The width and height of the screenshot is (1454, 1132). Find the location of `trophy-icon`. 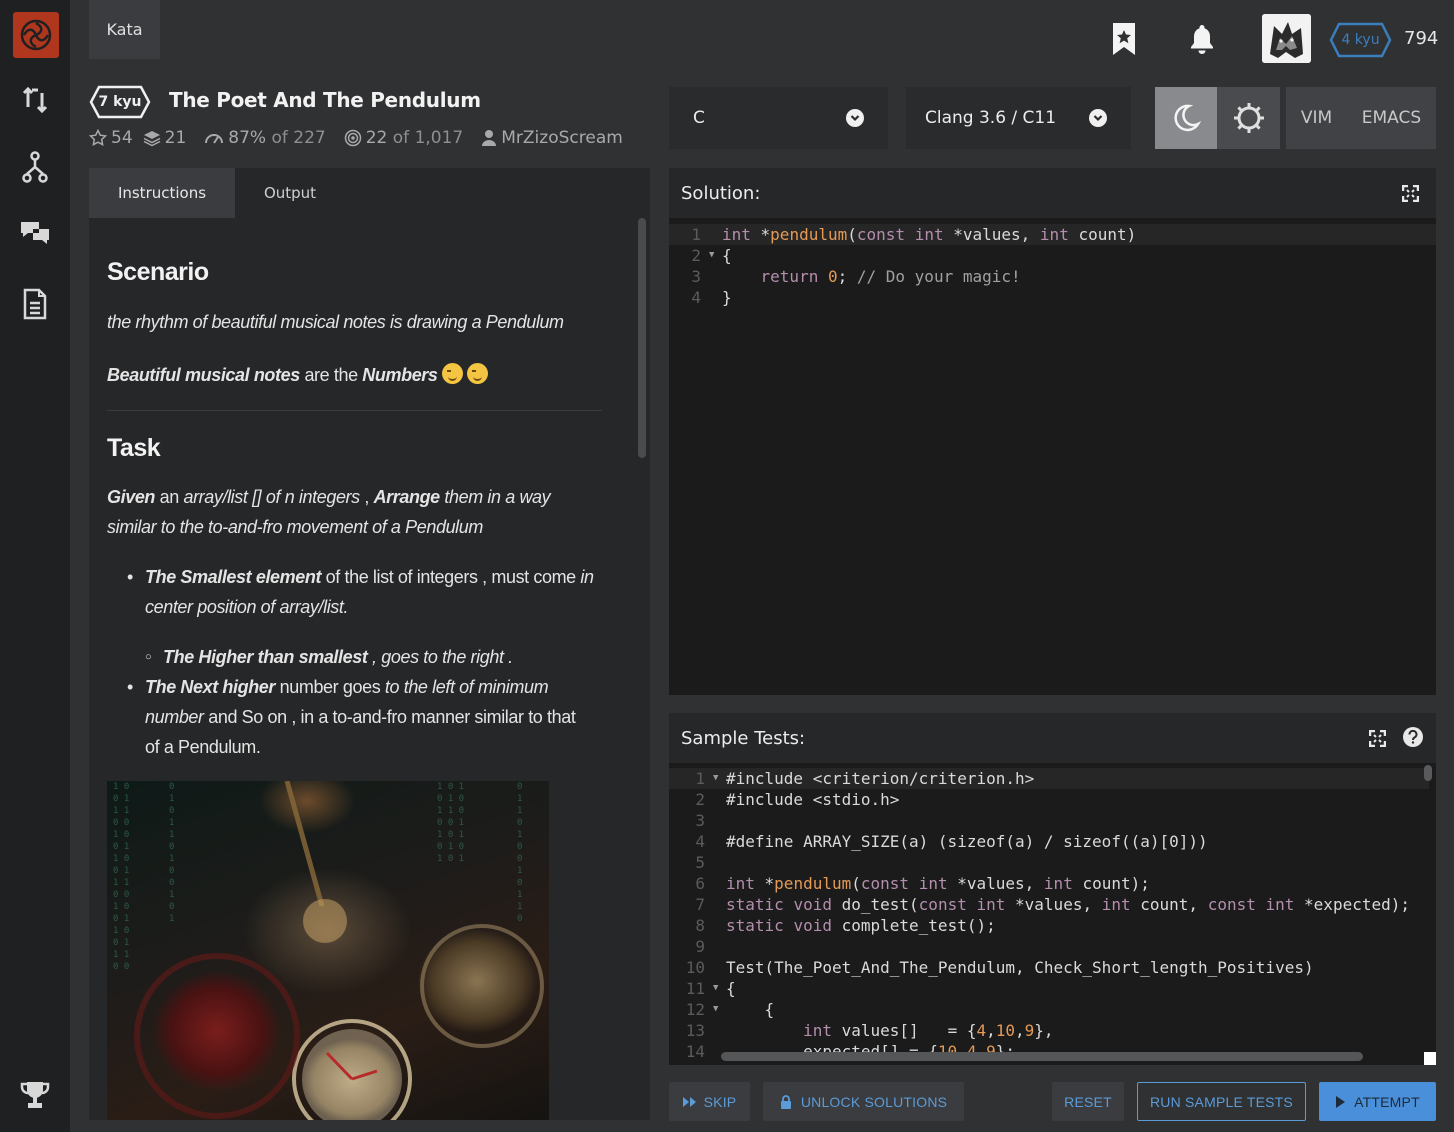

trophy-icon is located at coordinates (35, 1095).